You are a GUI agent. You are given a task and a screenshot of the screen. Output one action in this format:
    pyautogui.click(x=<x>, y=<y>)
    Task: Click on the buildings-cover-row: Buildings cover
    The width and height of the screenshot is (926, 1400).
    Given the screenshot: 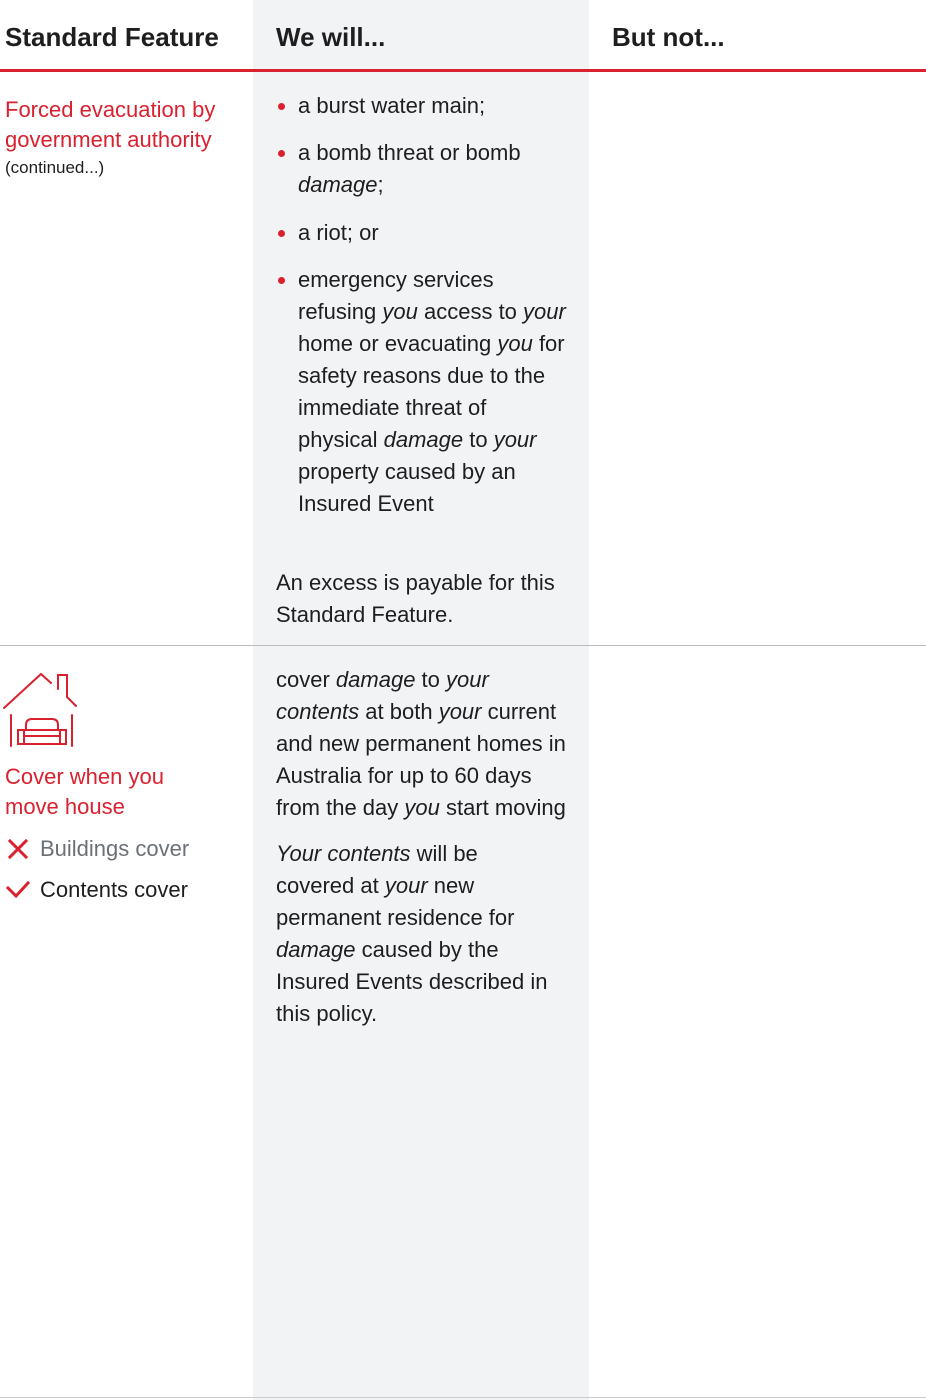 What is the action you would take?
    pyautogui.click(x=97, y=849)
    